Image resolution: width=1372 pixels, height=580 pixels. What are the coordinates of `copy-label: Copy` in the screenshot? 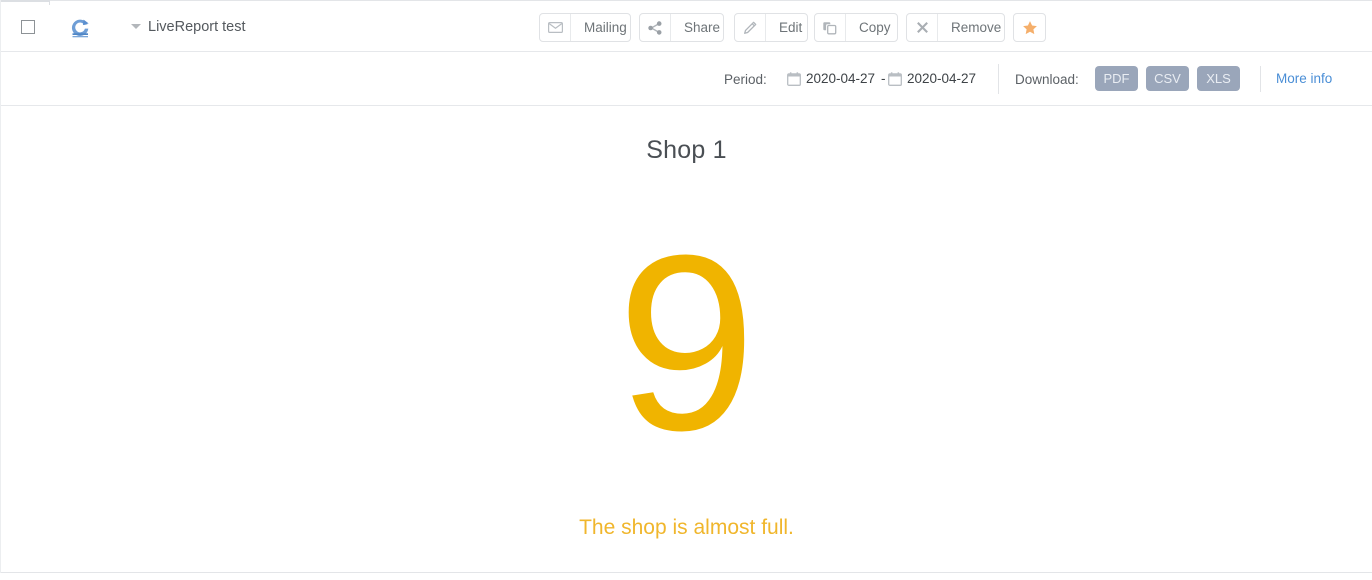 It's located at (875, 27).